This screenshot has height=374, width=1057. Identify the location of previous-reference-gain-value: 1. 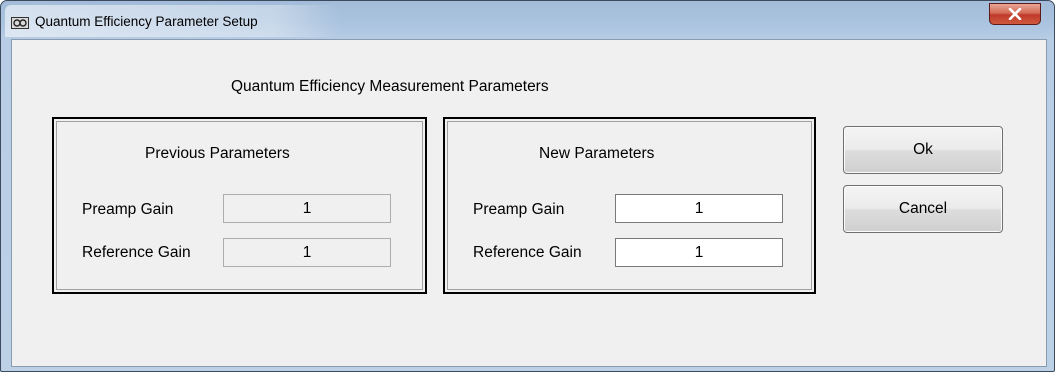
(307, 252).